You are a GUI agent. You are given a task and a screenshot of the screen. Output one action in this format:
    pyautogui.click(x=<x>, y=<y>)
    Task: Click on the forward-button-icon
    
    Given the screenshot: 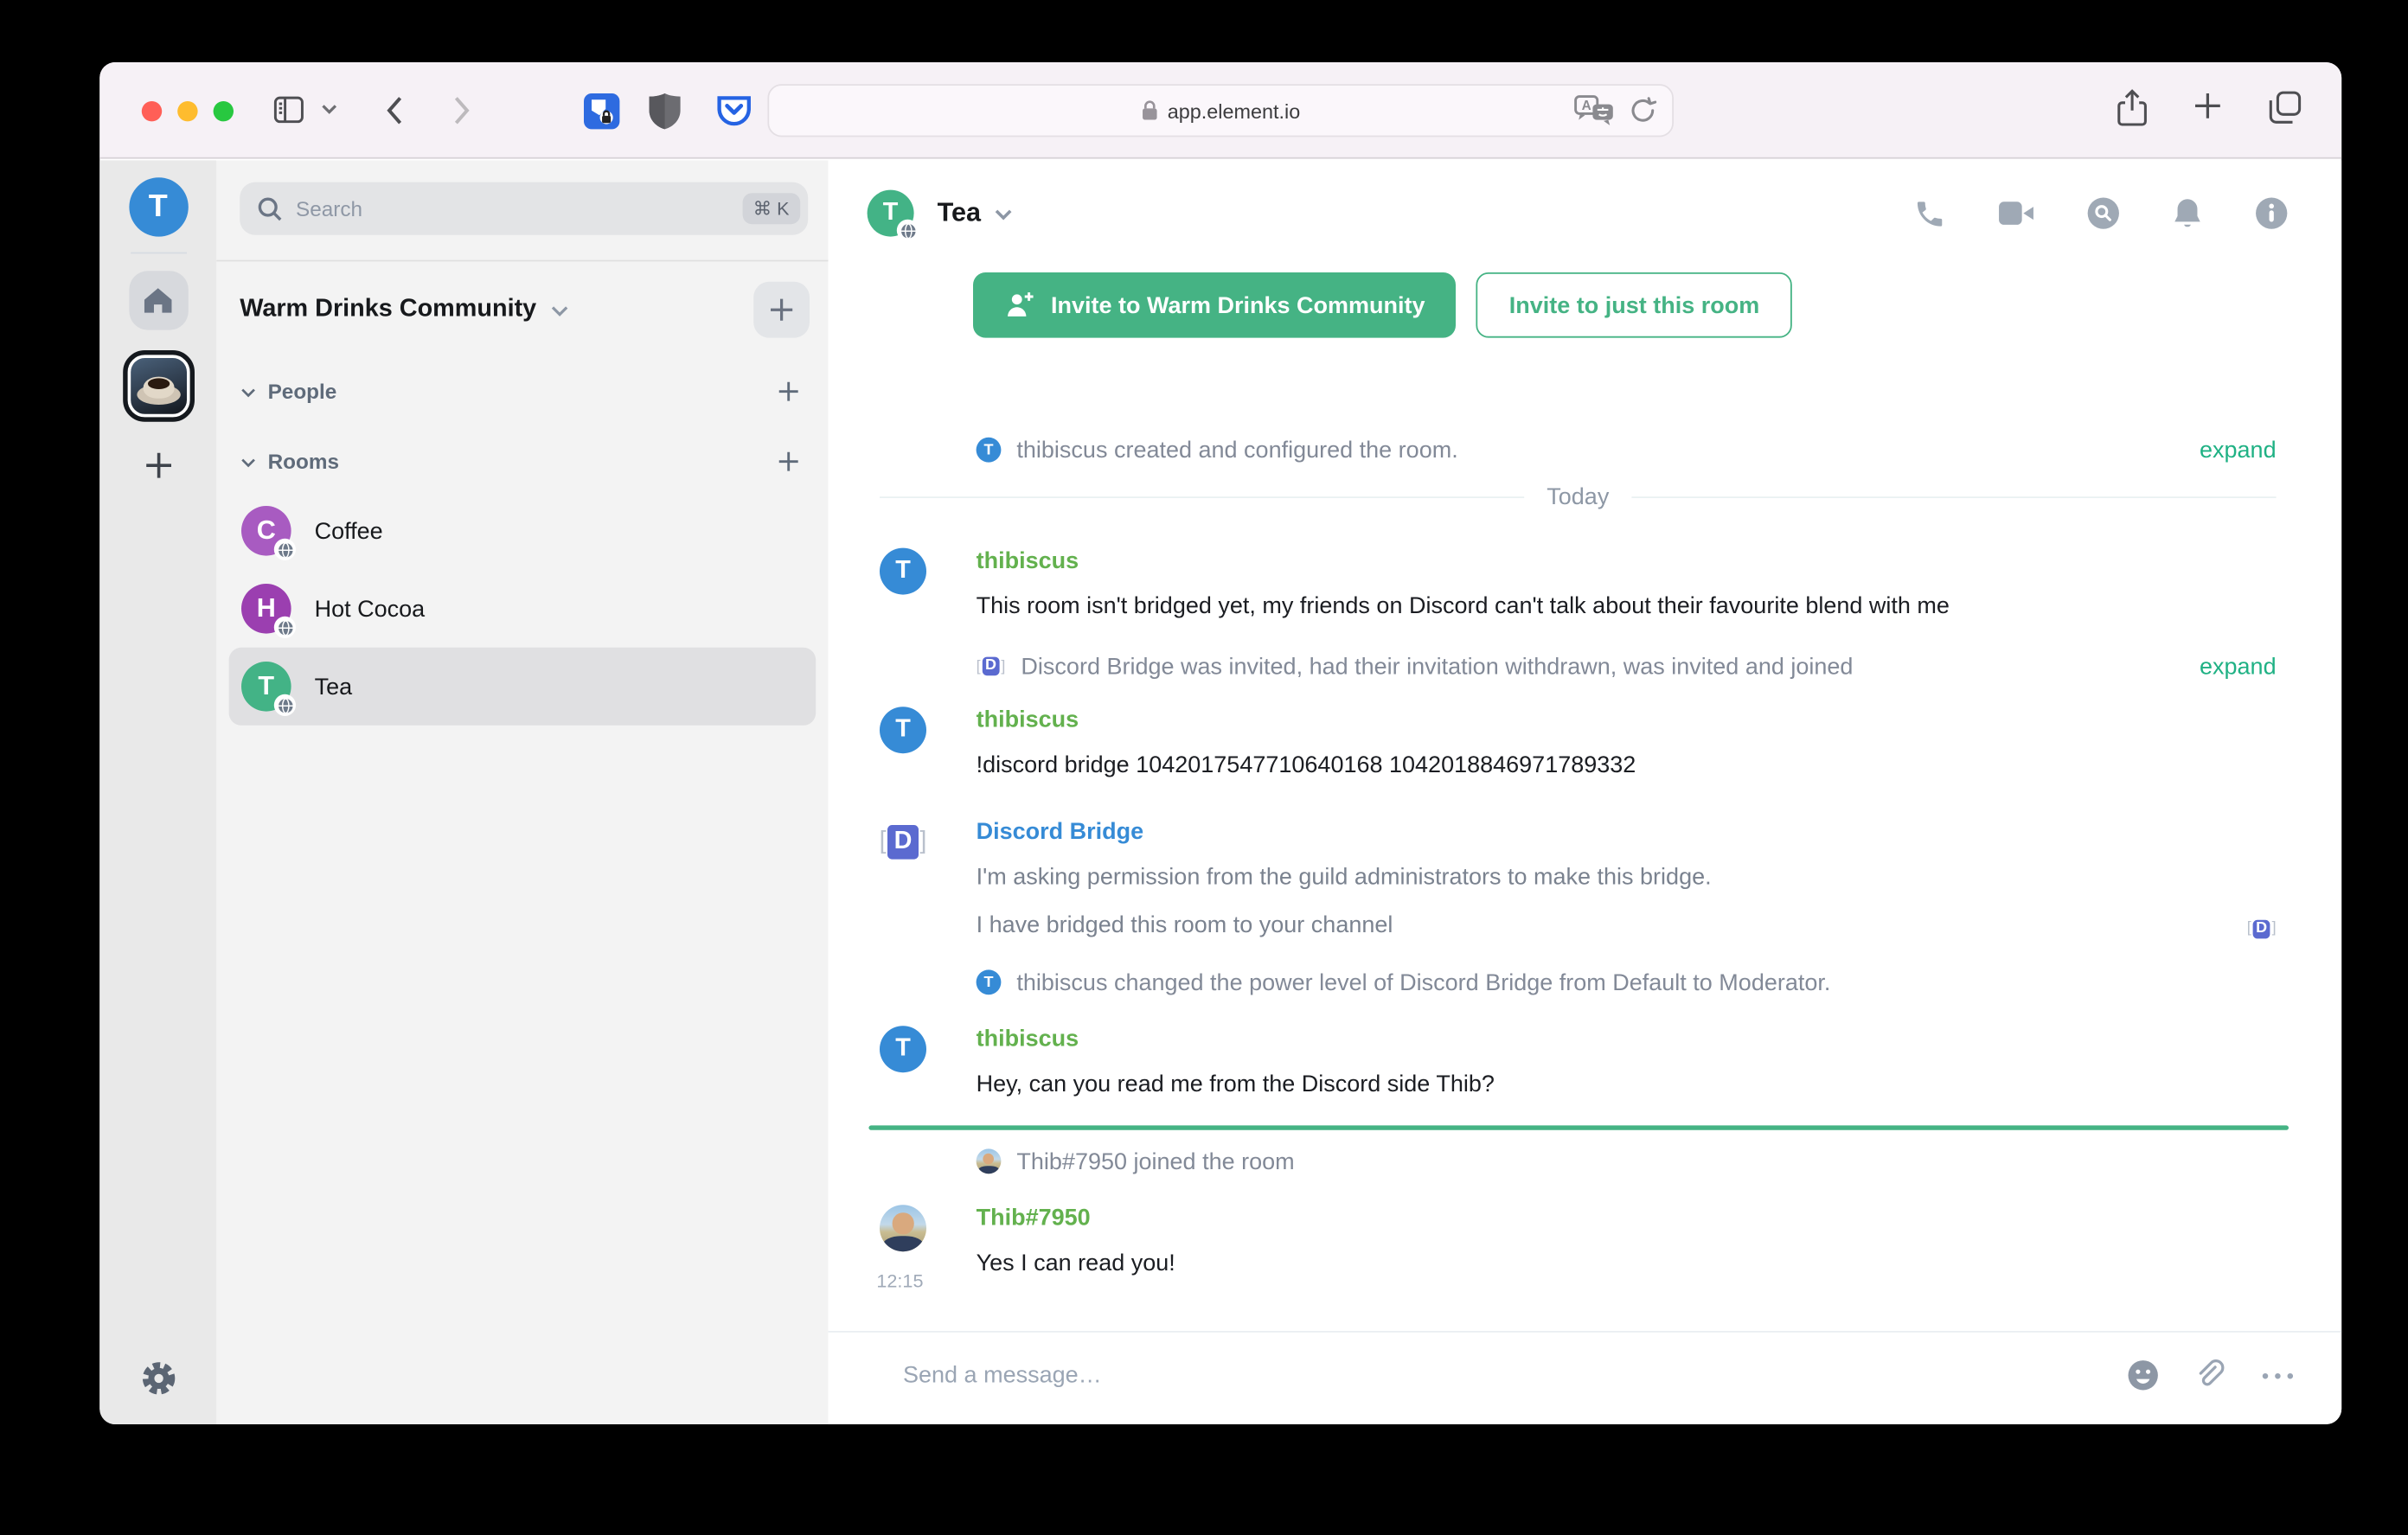 What is the action you would take?
    pyautogui.click(x=460, y=110)
    